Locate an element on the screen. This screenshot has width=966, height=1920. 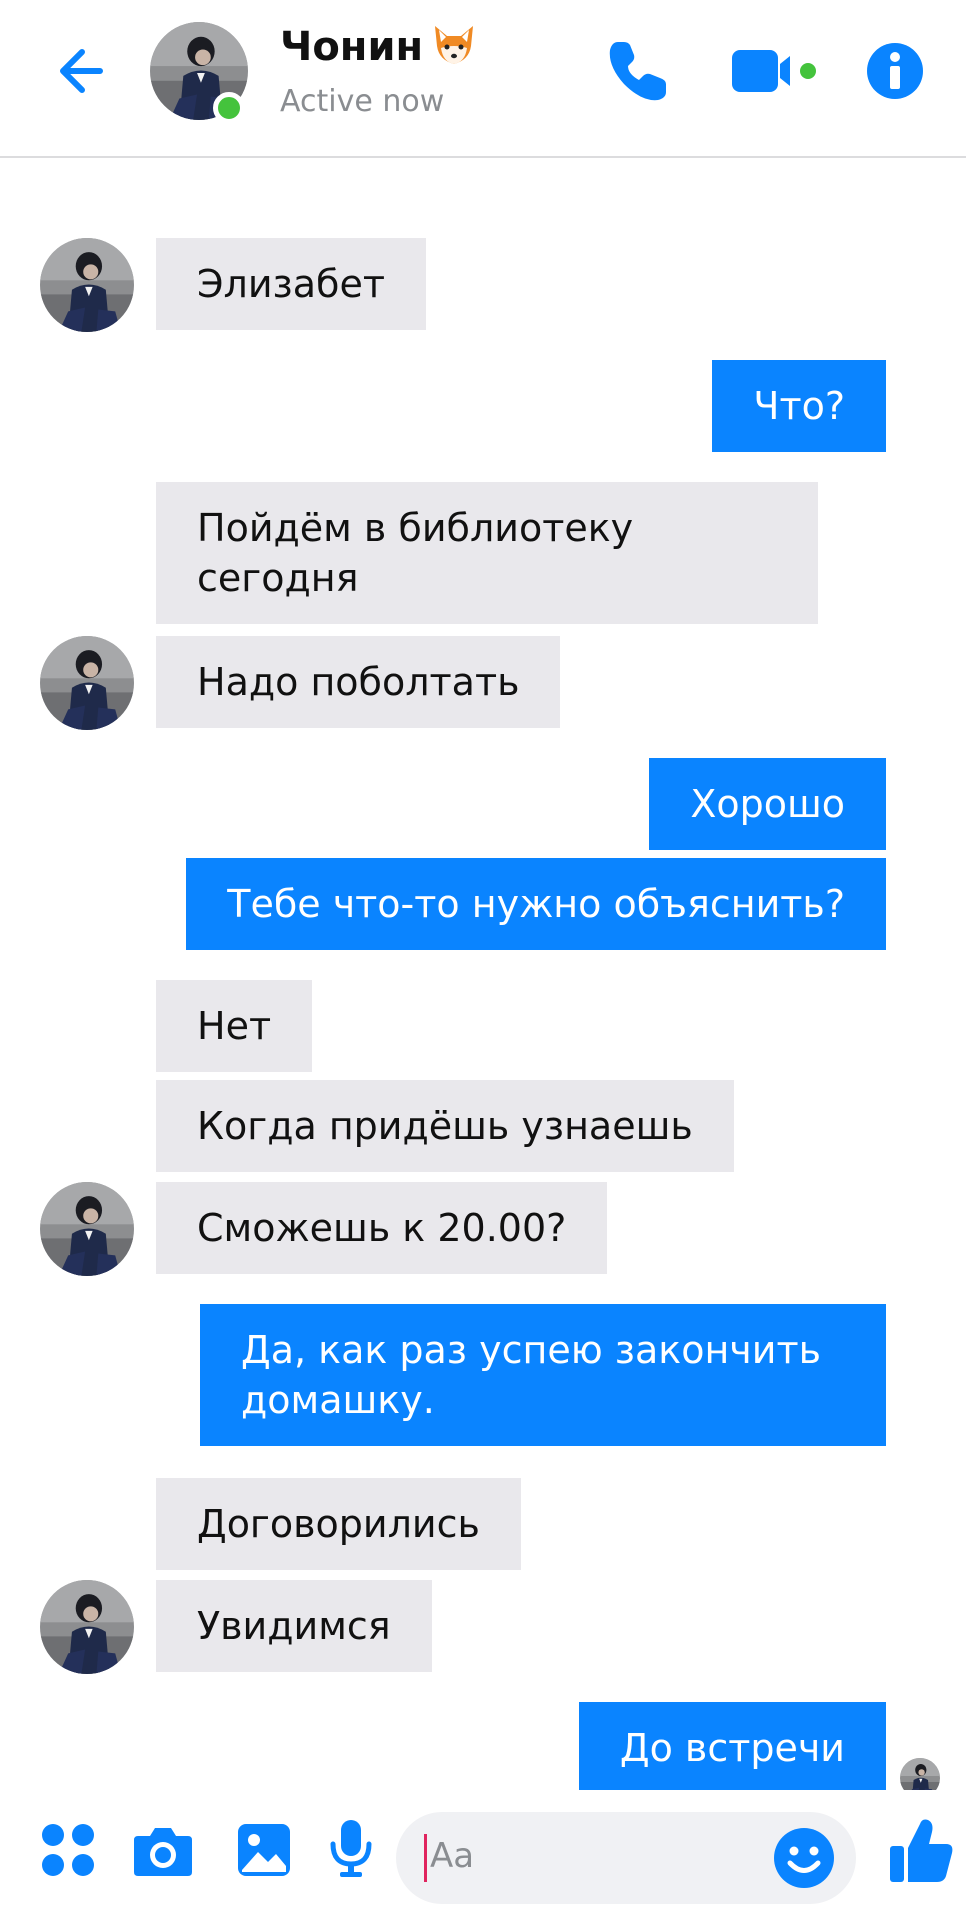
incoming-message: Увидимся is located at coordinates (294, 1626).